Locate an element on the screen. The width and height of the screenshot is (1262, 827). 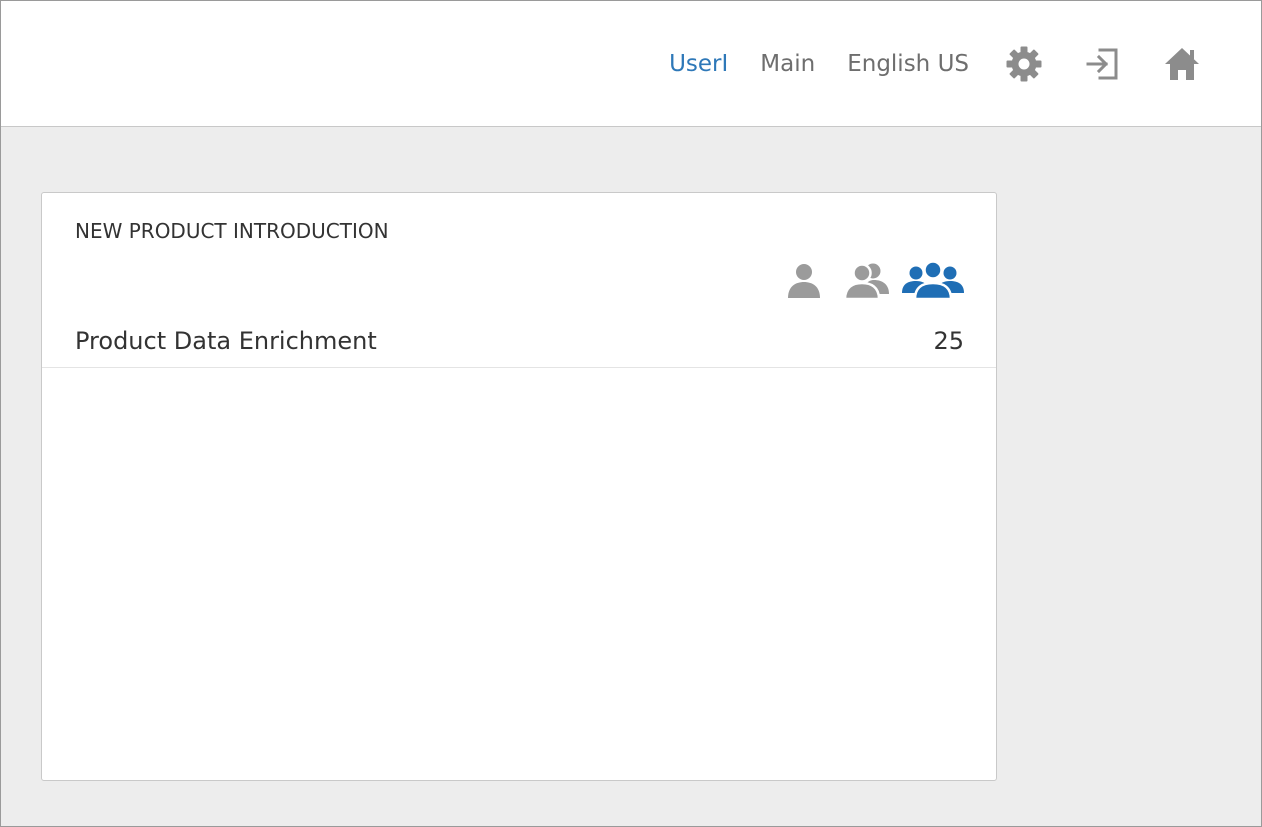
sign-out-icon is located at coordinates (1102, 64).